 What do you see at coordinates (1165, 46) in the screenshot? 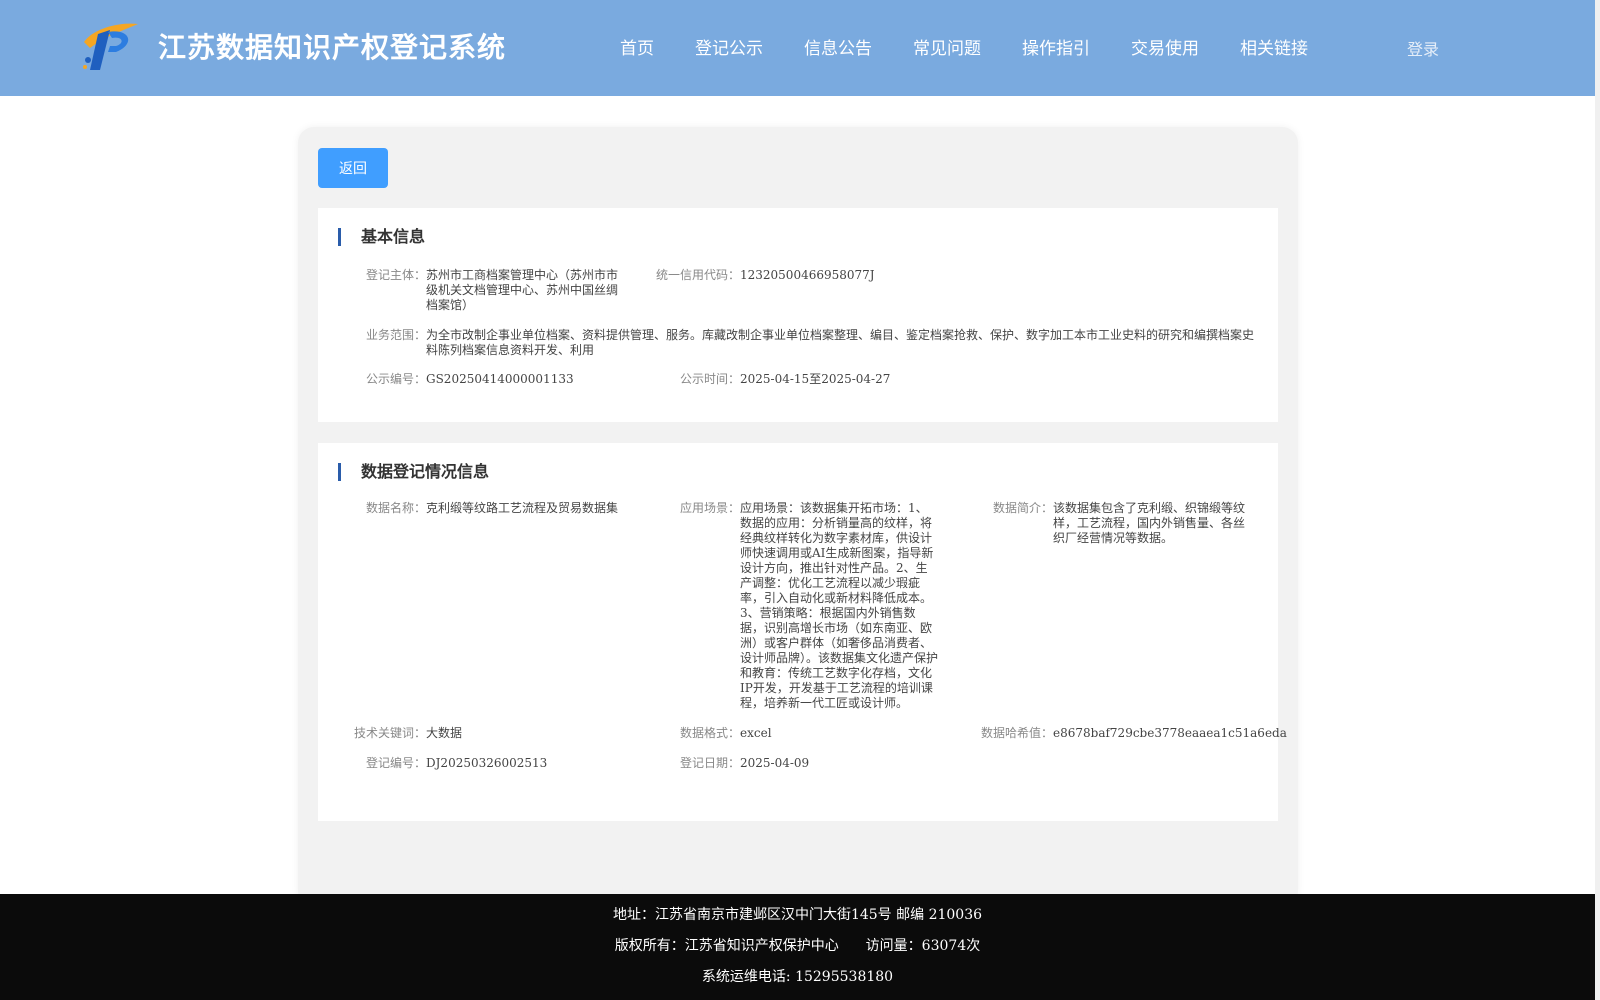
I see `nav-trade-usage: 交易使用` at bounding box center [1165, 46].